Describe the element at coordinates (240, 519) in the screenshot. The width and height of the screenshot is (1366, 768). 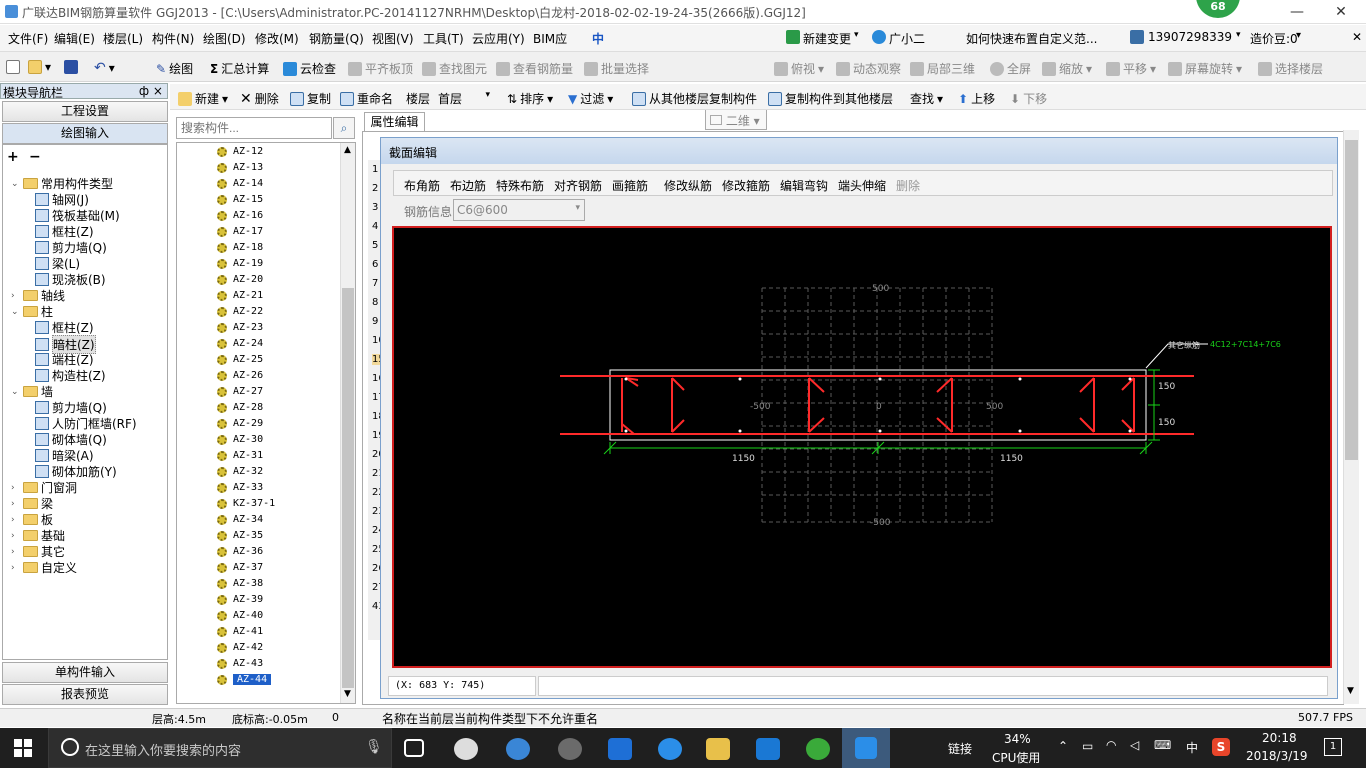
I see `component-list-item: AZ-34` at that location.